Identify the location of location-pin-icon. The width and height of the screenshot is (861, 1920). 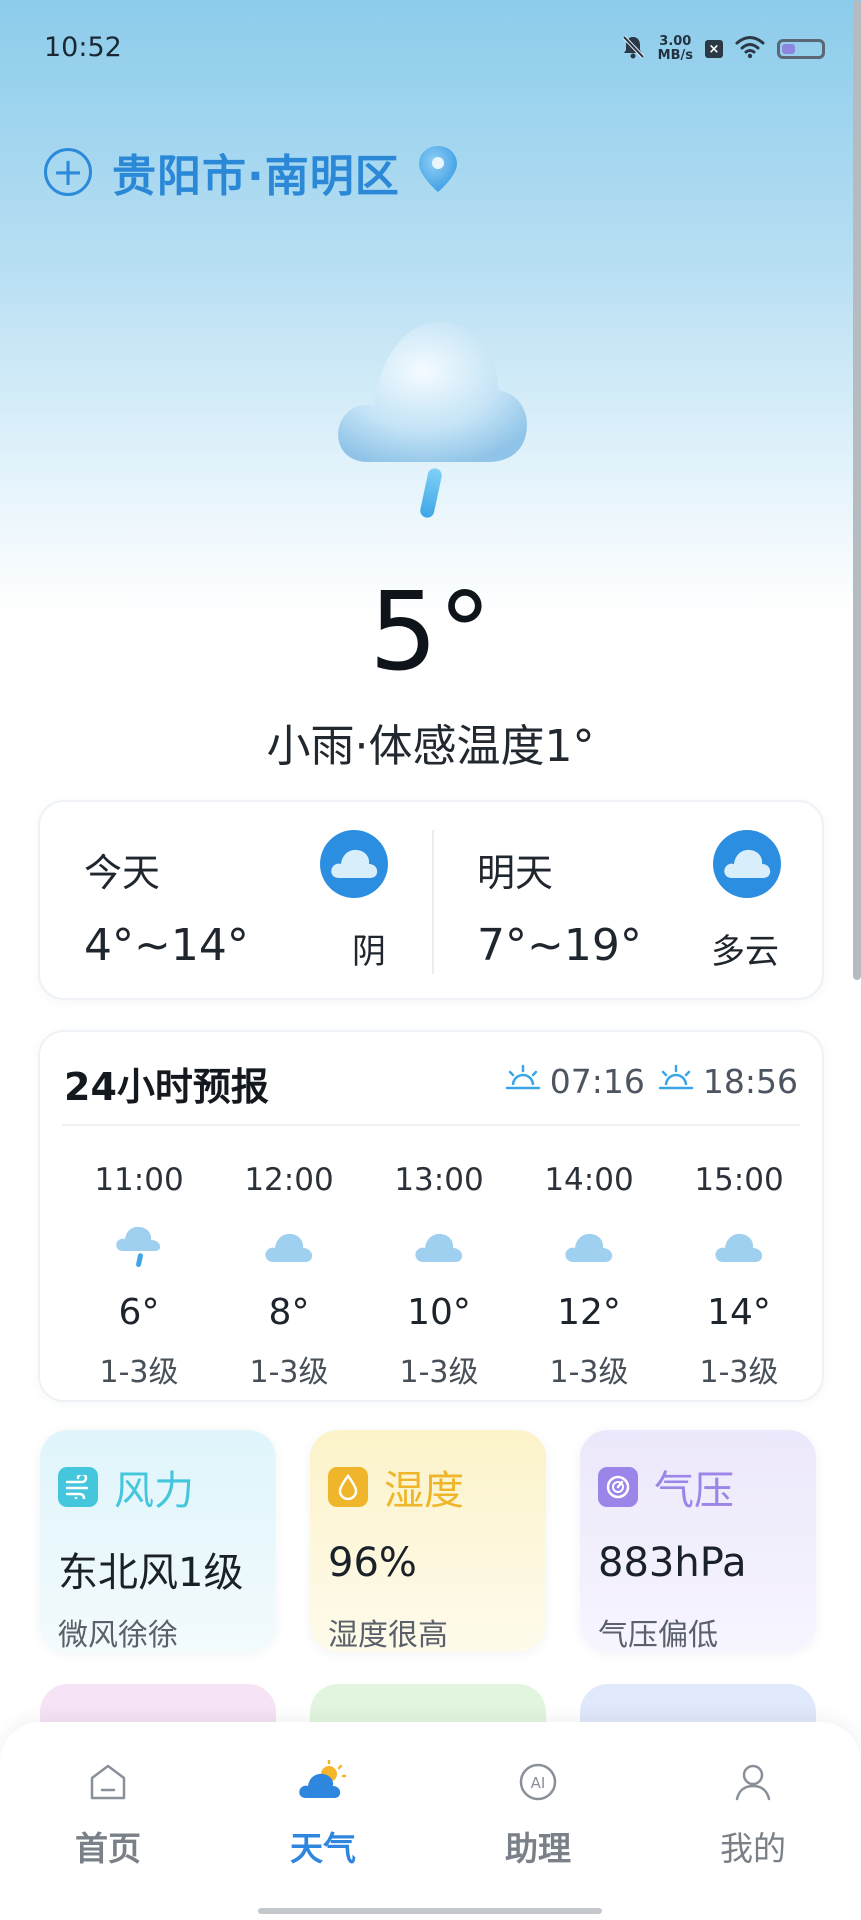
(438, 172).